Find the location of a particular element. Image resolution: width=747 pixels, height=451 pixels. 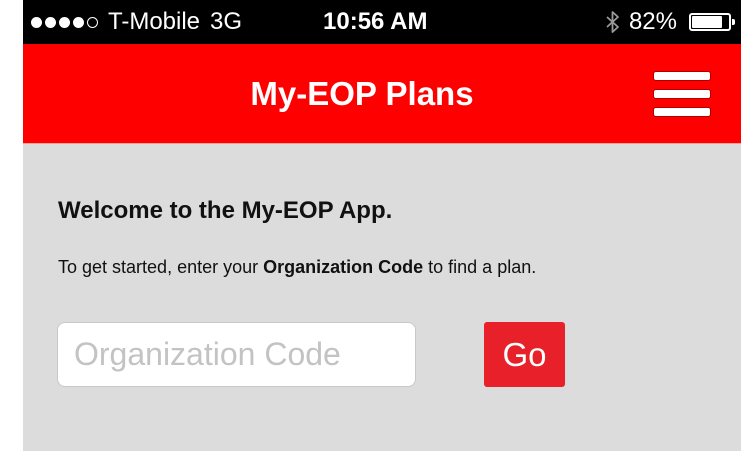

hamburger-menu-icon is located at coordinates (682, 95).